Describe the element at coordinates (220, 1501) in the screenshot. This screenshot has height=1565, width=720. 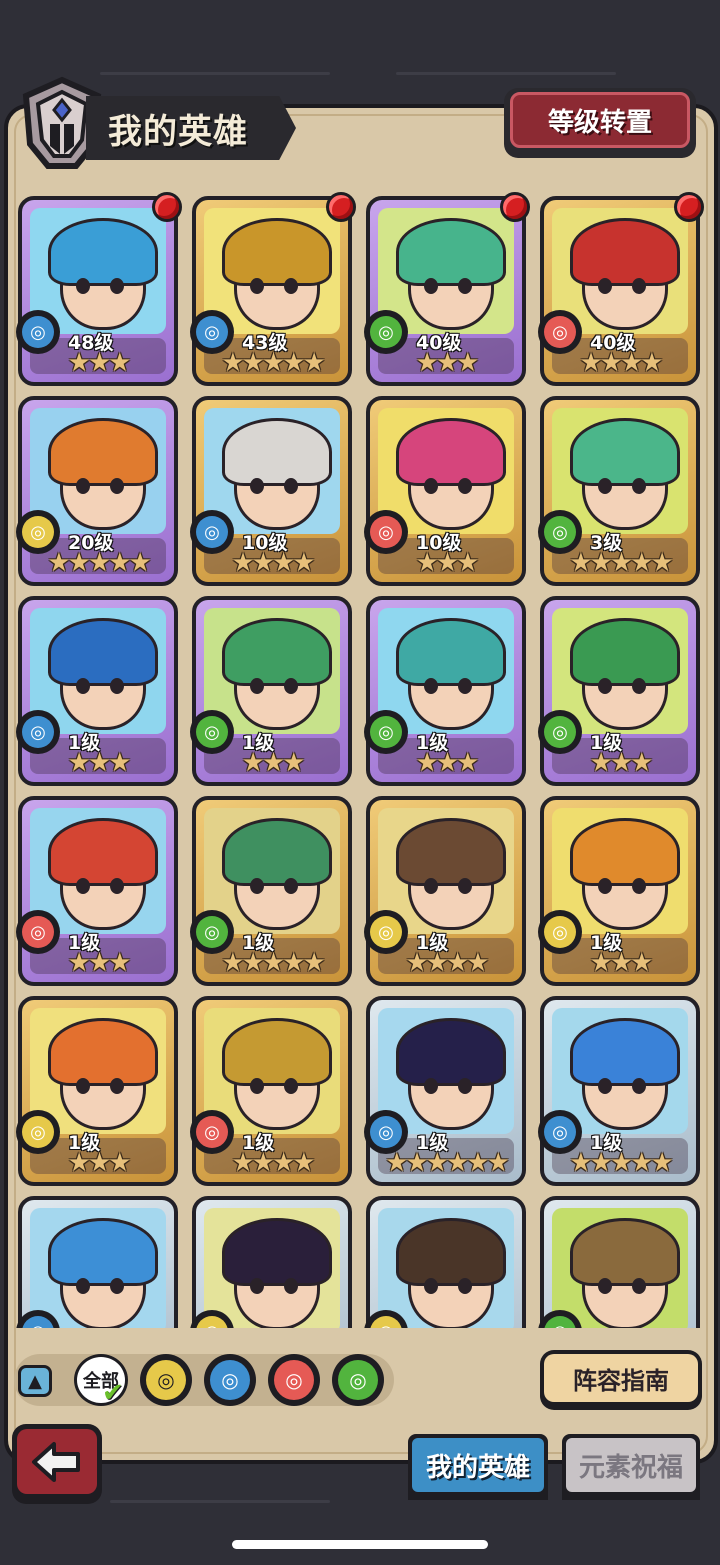
I see `bottom-decoration-line` at that location.